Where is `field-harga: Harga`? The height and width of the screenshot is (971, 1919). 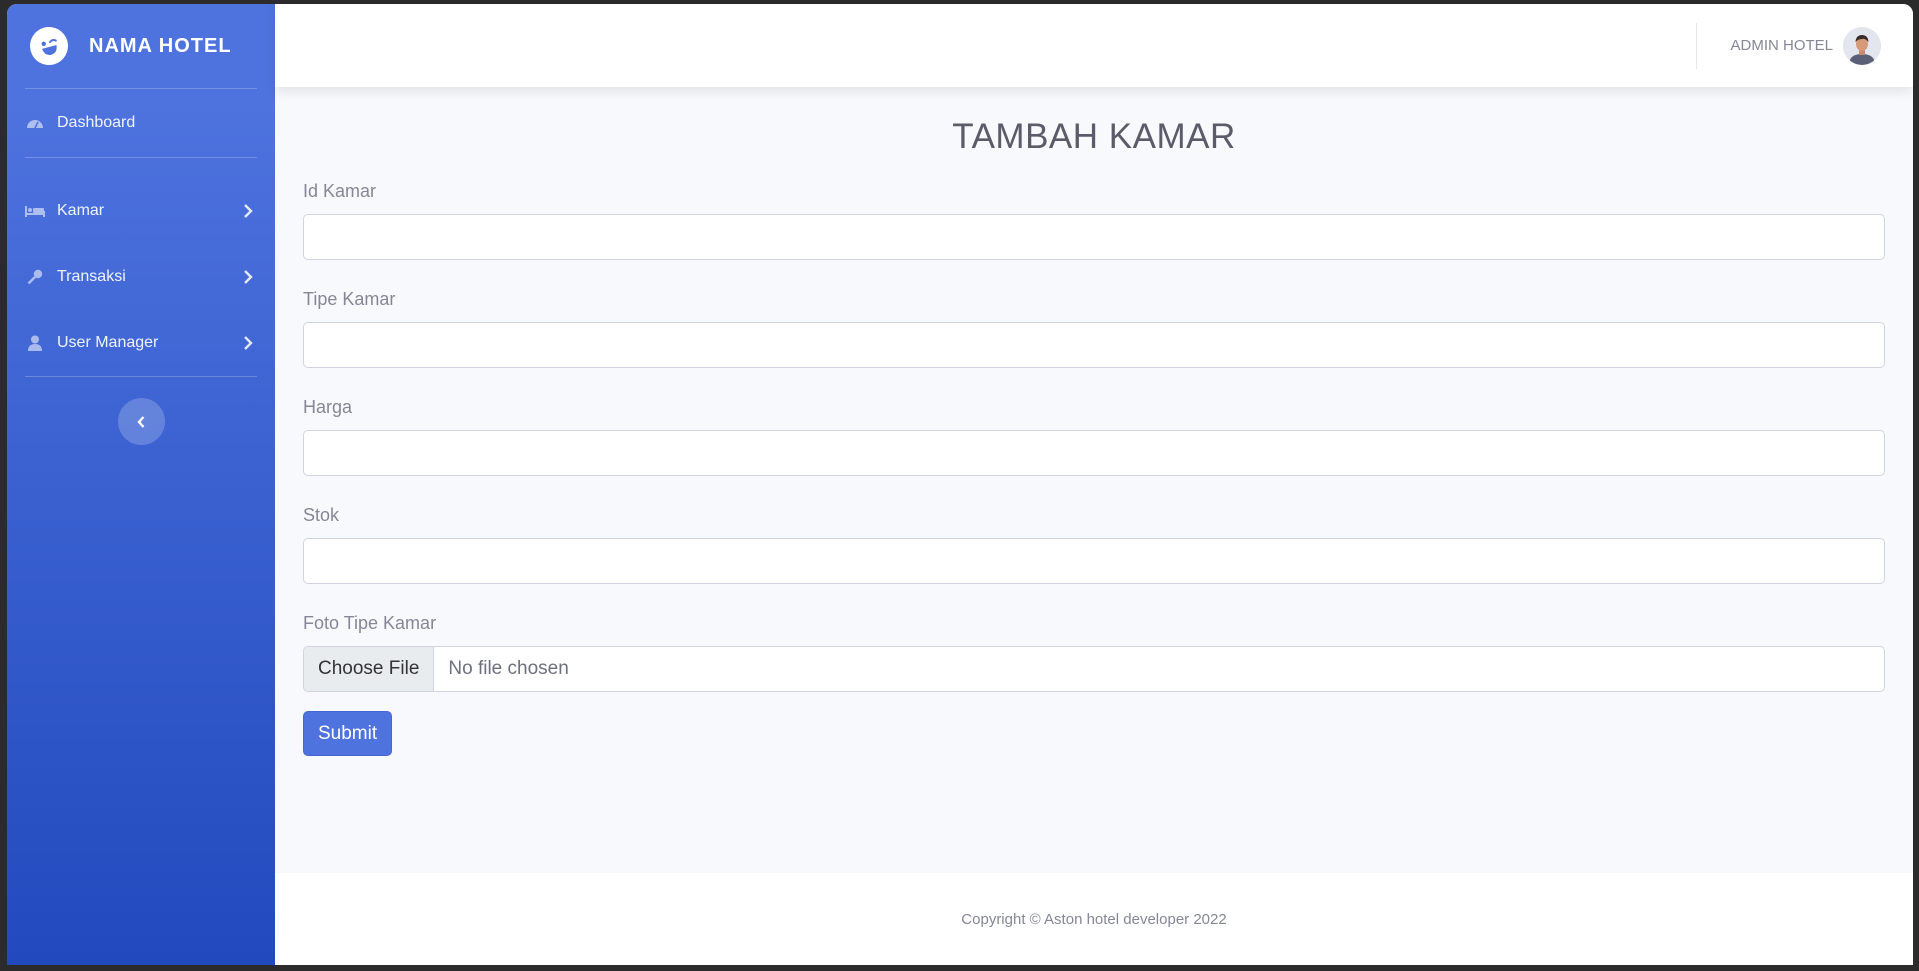 field-harga: Harga is located at coordinates (1094, 436).